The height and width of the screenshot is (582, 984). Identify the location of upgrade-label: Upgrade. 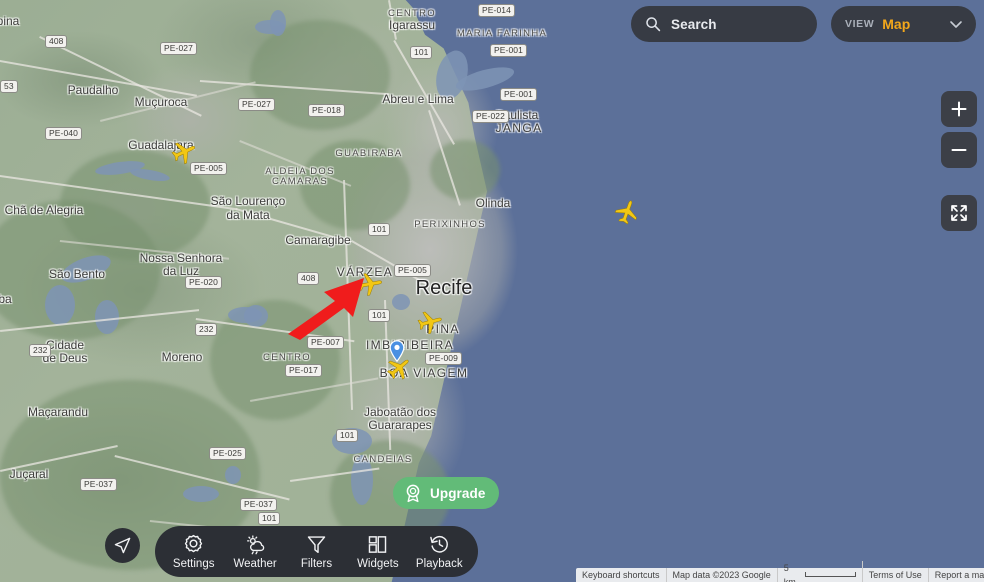
(458, 493).